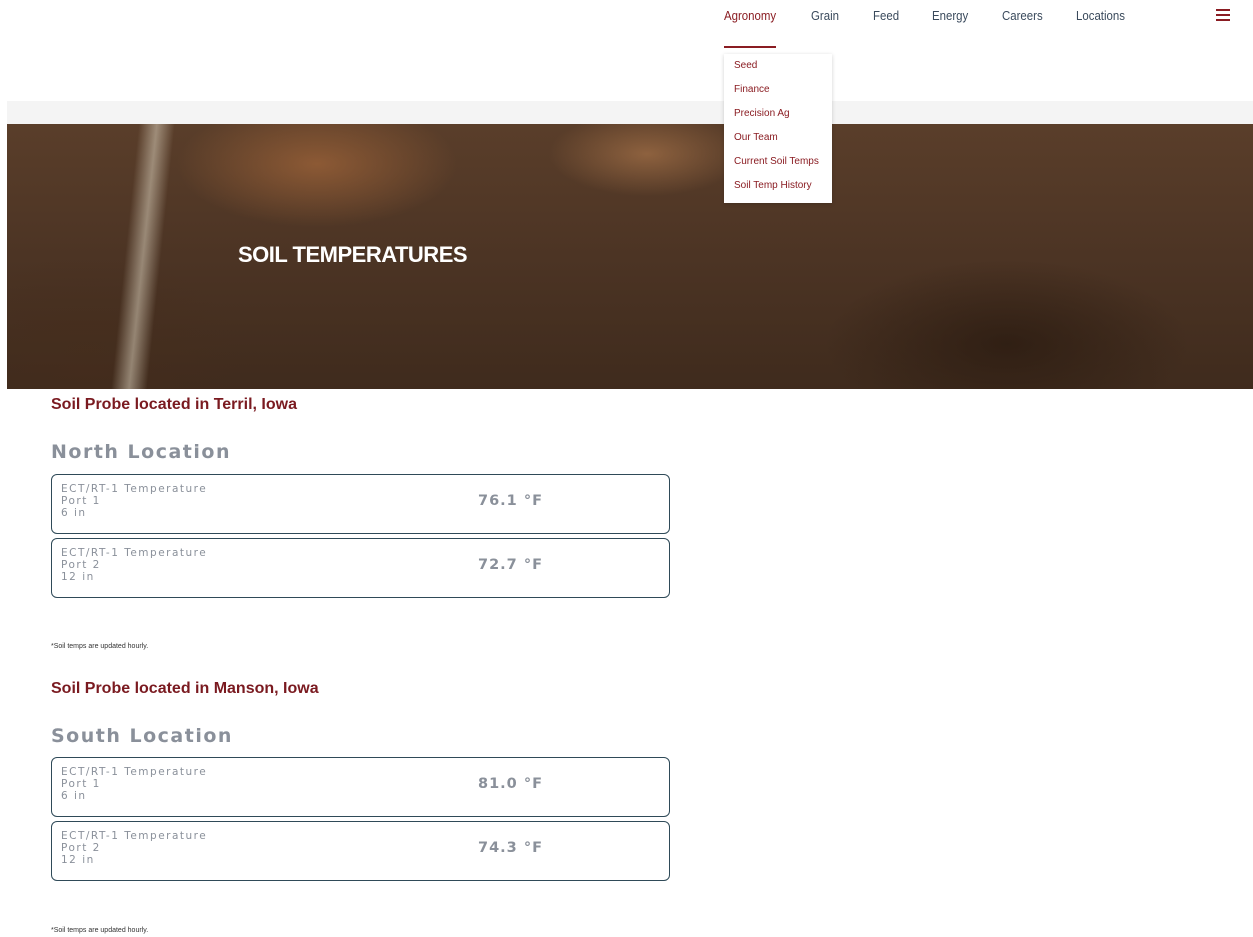 The image size is (1253, 937). What do you see at coordinates (762, 113) in the screenshot?
I see `dropdown-item-precision-ag: Precision Ag` at bounding box center [762, 113].